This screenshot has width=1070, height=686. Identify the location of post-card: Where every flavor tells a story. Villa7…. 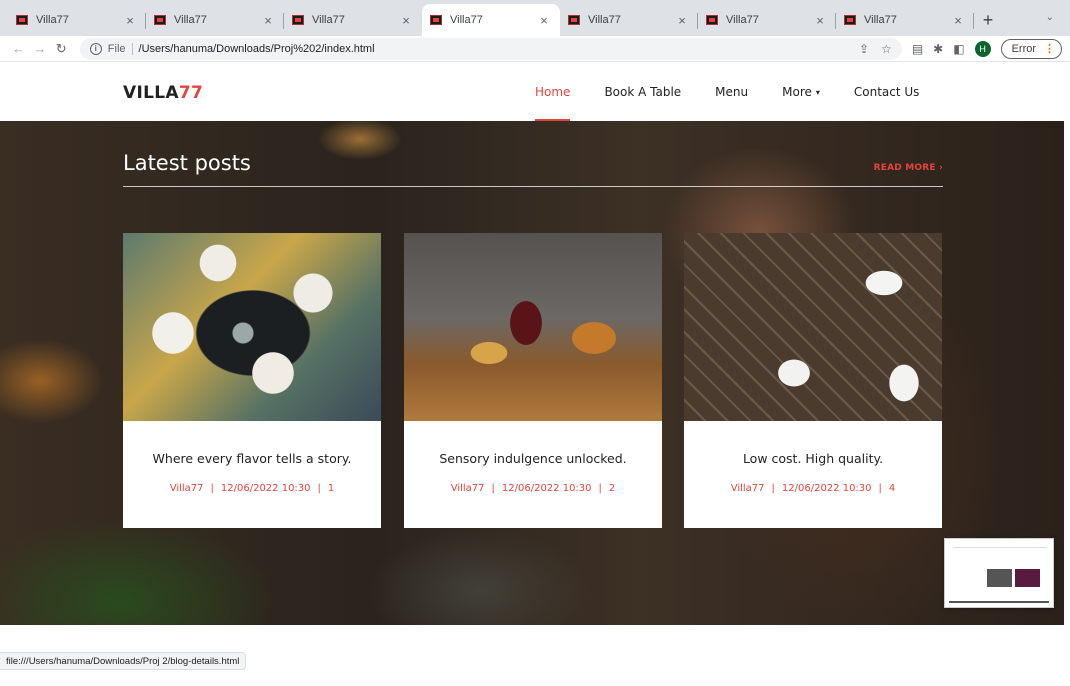
(252, 380).